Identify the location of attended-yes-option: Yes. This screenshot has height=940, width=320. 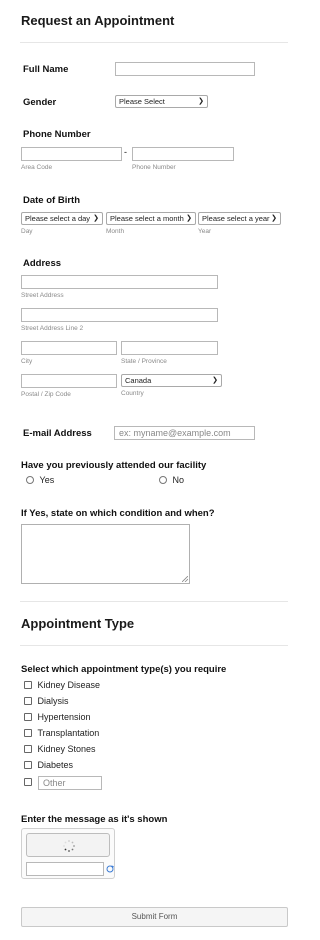
(40, 480).